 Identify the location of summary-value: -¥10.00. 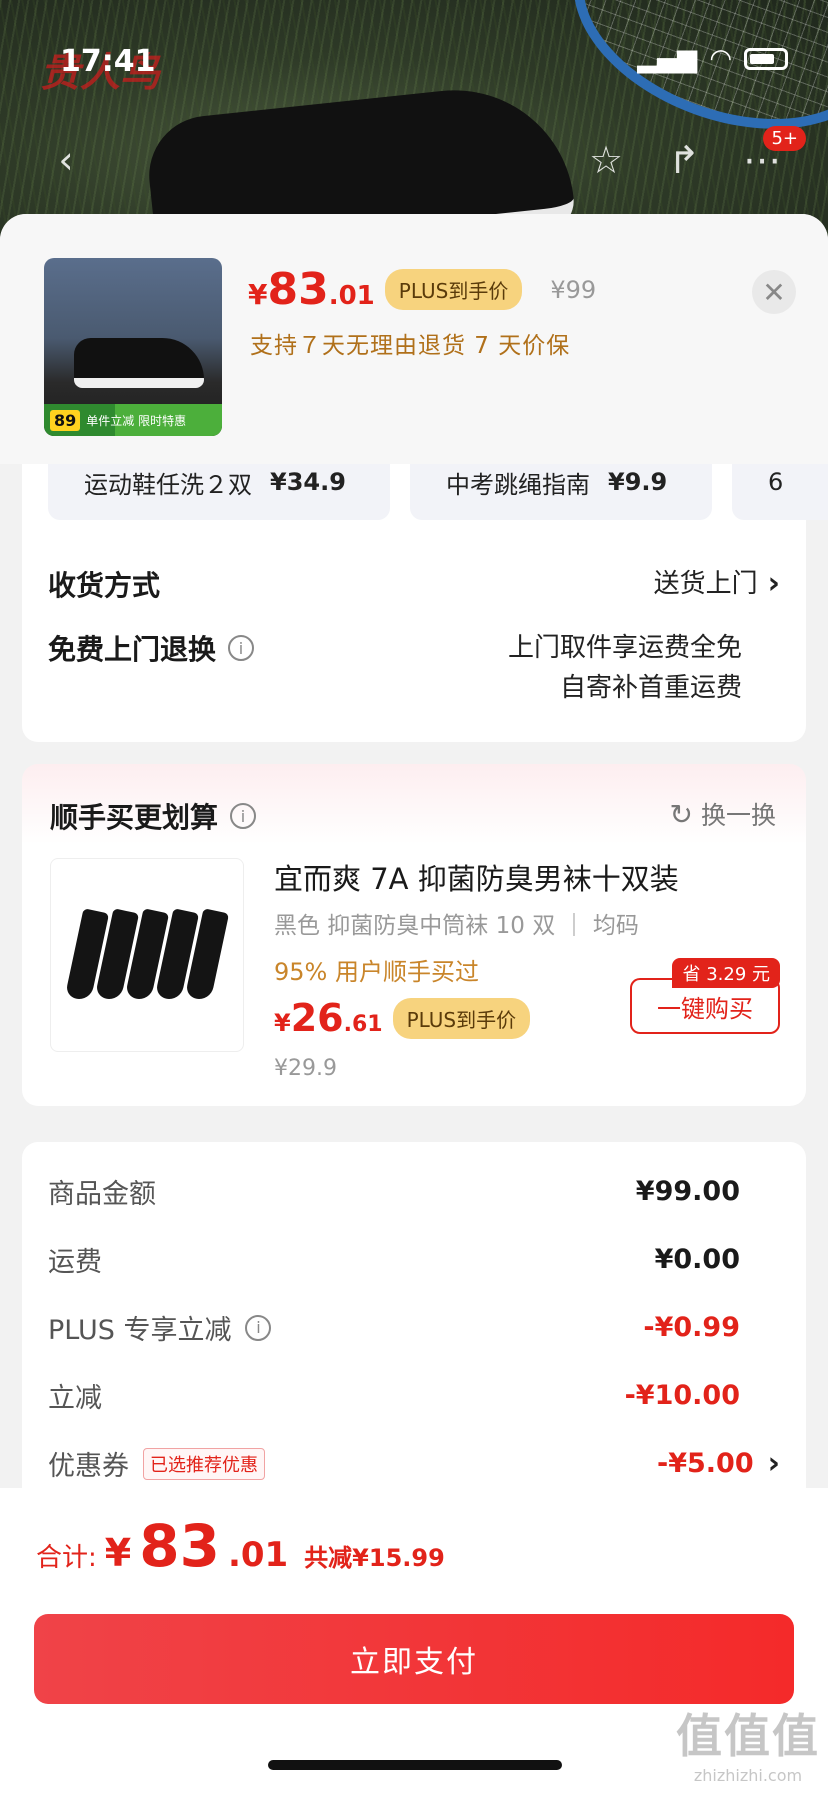
(682, 1395).